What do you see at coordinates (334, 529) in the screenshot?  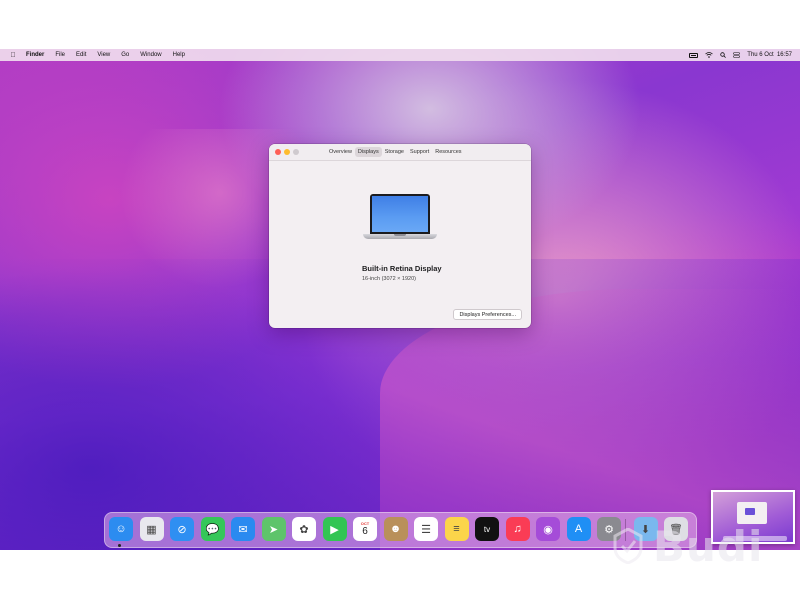 I see `facetime-icon: ▶` at bounding box center [334, 529].